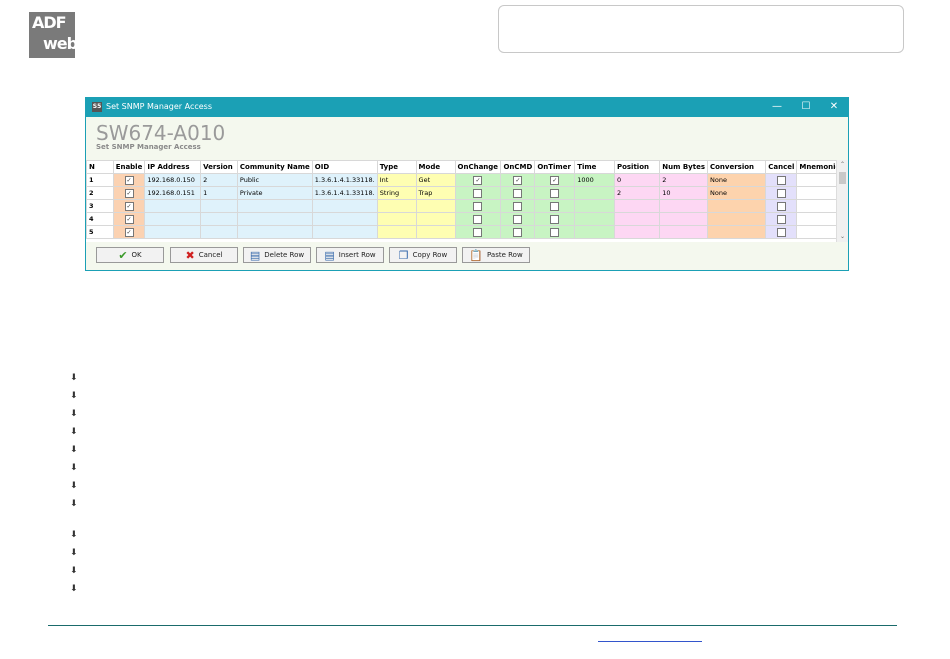 The image size is (950, 659). Describe the element at coordinates (594, 180) in the screenshot. I see `time-cell: 1000` at that location.